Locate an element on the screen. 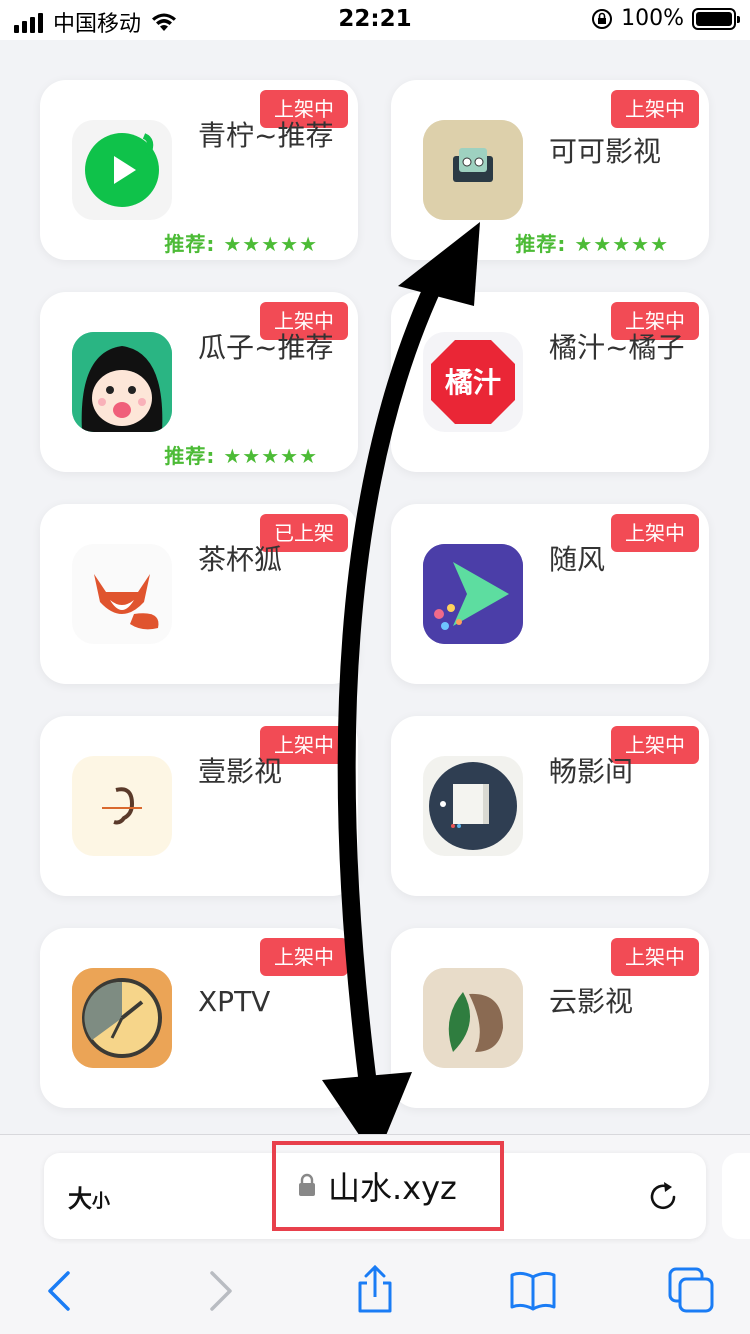 Image resolution: width=750 pixels, height=1334 pixels. browser-toolbar is located at coordinates (375, 1295).